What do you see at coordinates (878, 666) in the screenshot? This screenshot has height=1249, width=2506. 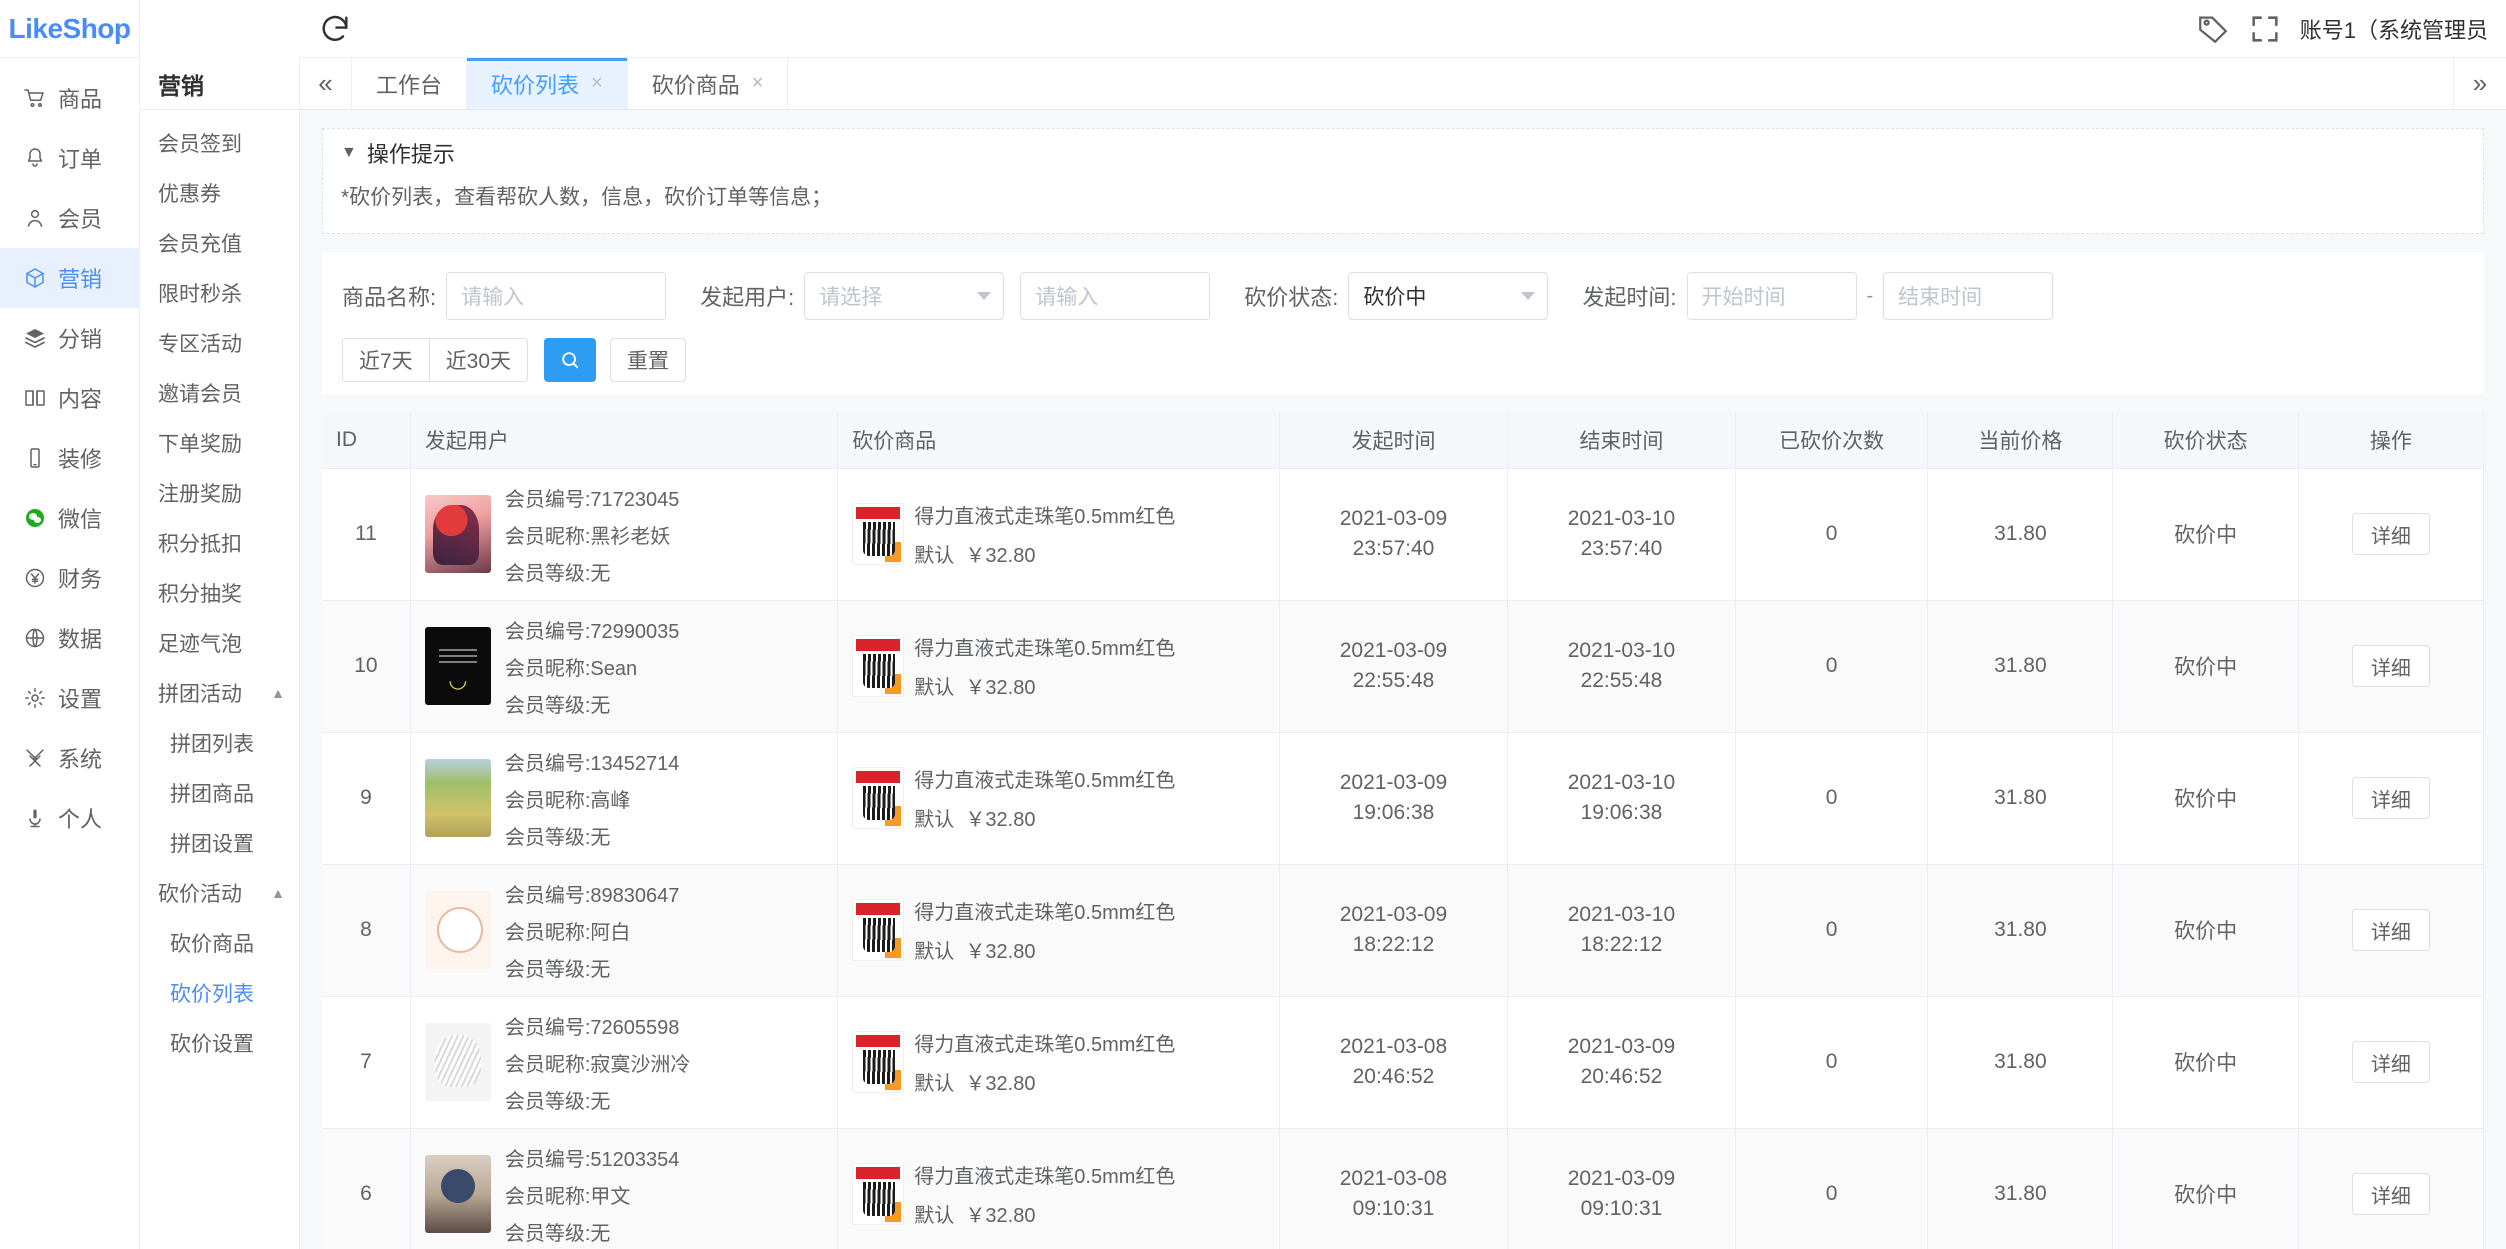 I see `goods-thumbnail` at bounding box center [878, 666].